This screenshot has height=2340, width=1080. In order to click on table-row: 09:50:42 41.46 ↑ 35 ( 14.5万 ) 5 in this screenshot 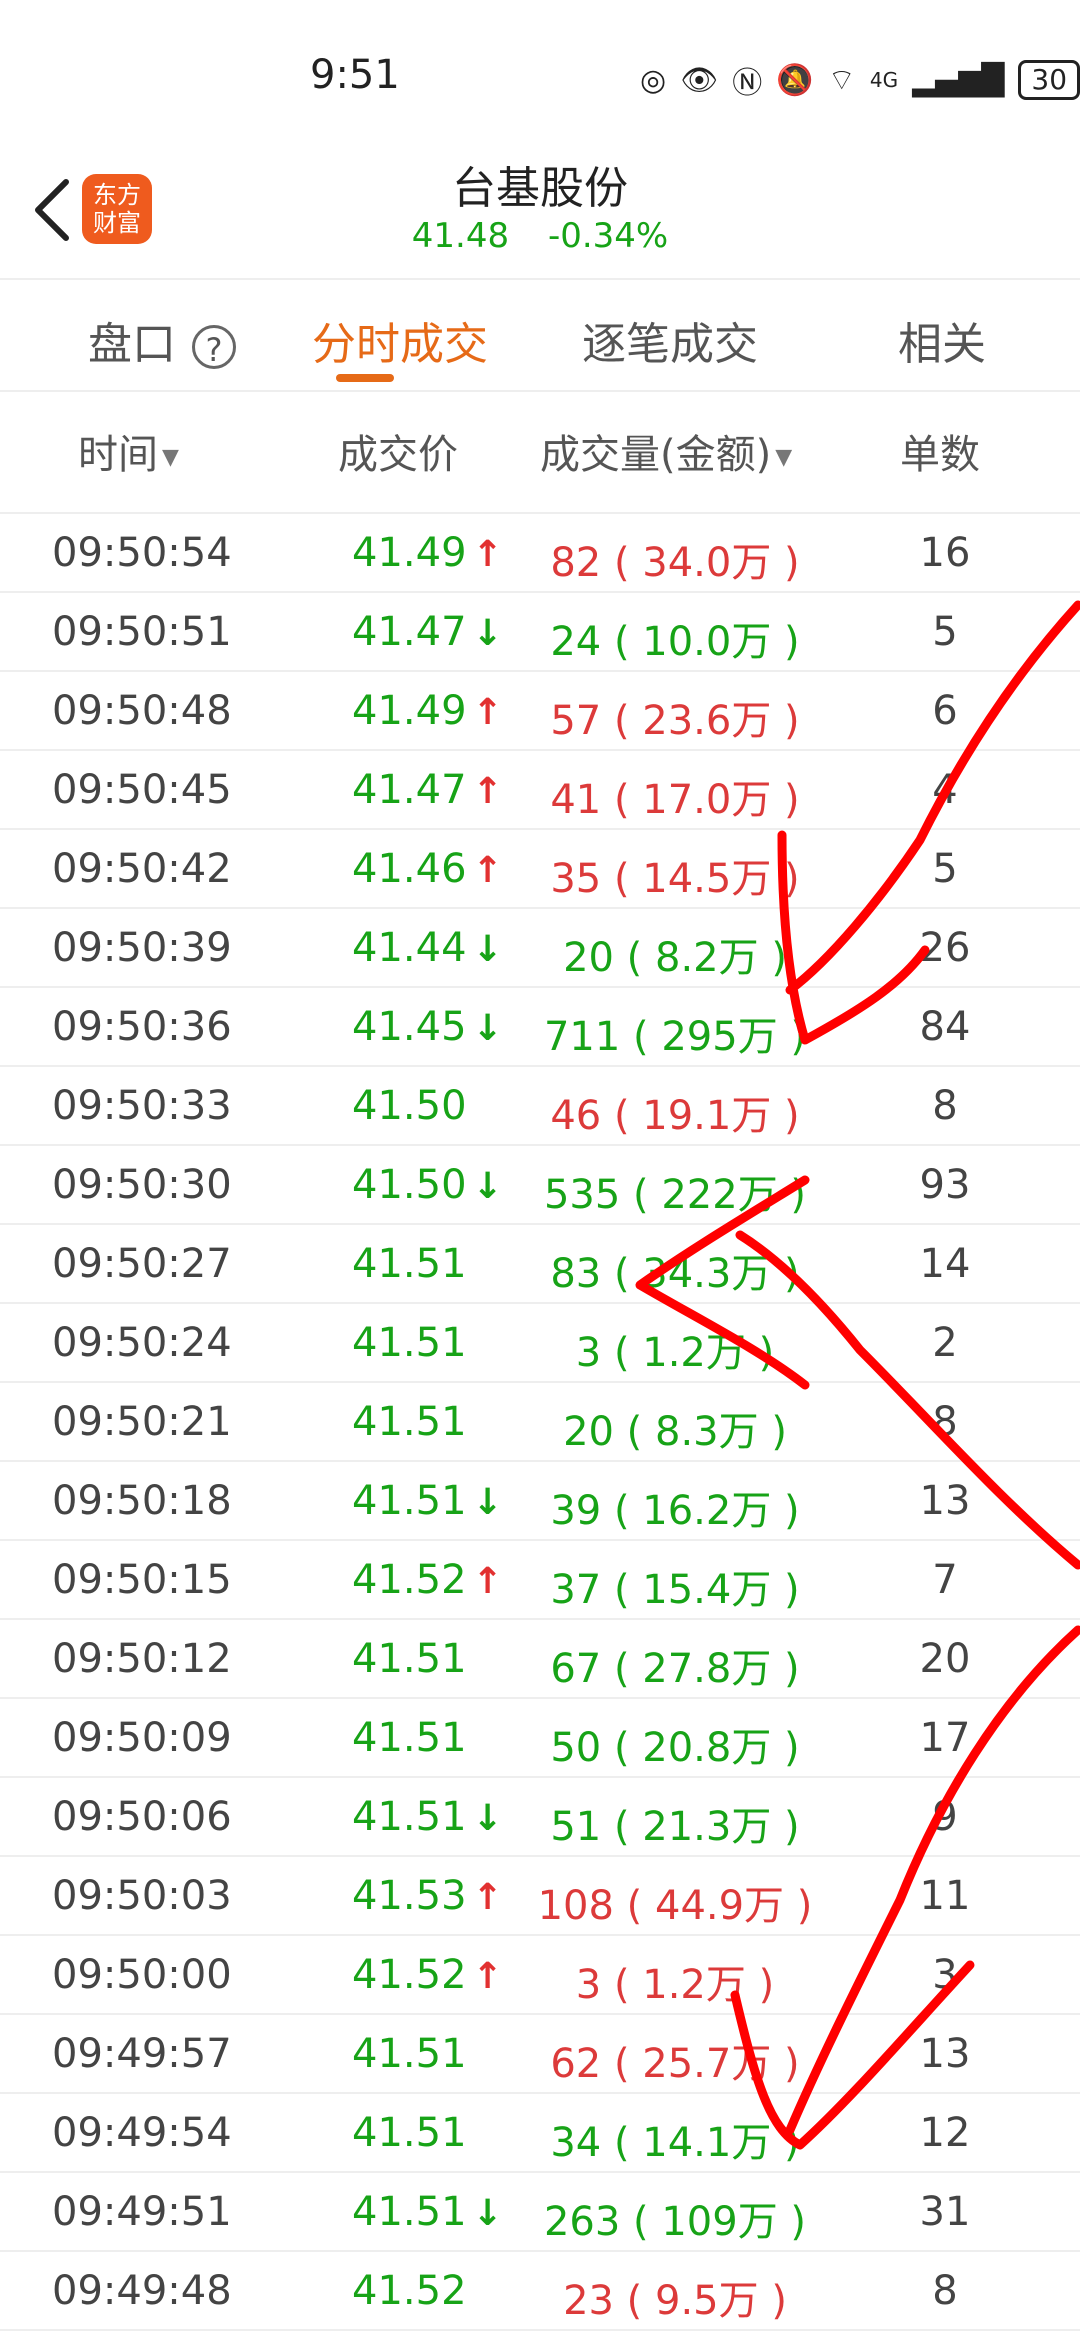, I will do `click(540, 869)`.